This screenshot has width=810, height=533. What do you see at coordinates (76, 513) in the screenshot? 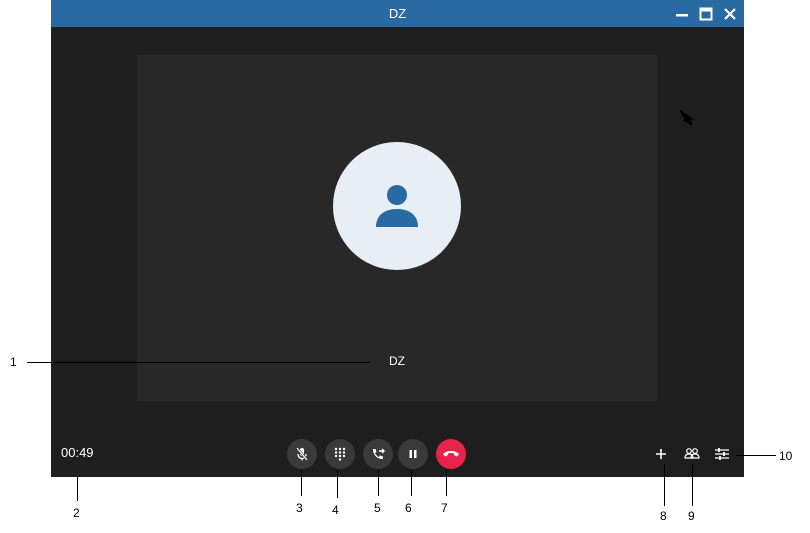
I see `callout-2: 2` at bounding box center [76, 513].